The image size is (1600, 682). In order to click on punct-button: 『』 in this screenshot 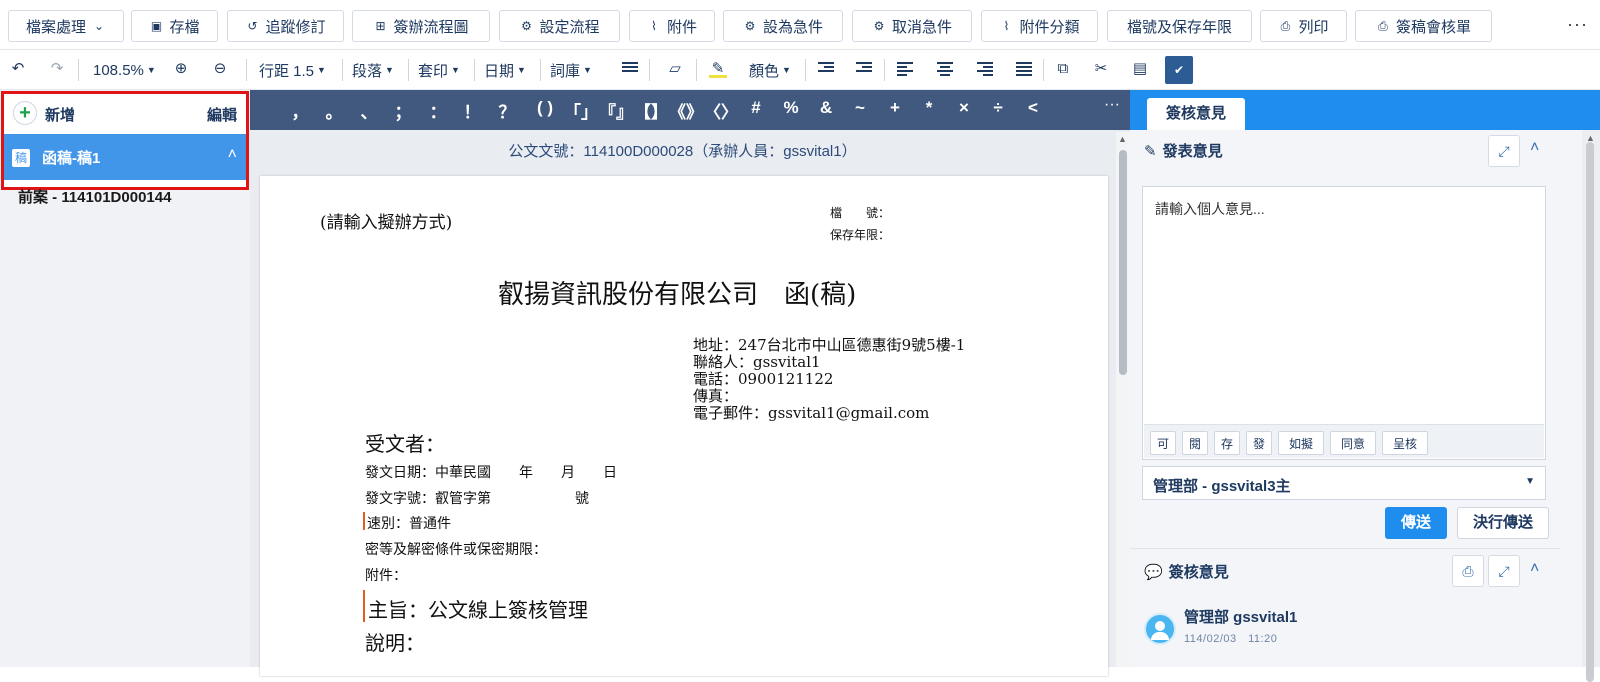, I will do `click(616, 110)`.